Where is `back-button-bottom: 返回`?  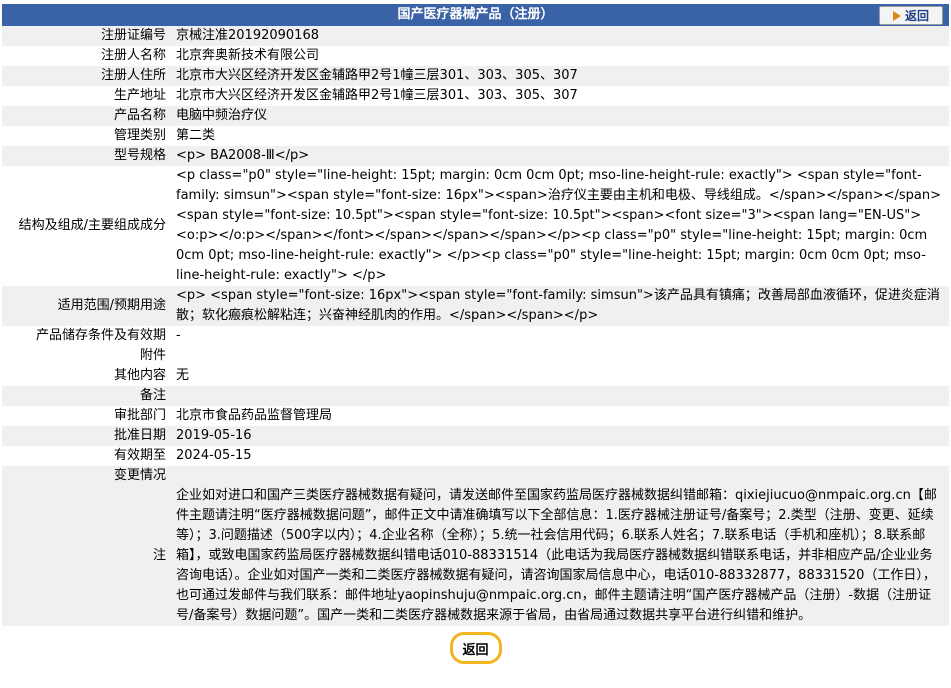 back-button-bottom: 返回 is located at coordinates (475, 648).